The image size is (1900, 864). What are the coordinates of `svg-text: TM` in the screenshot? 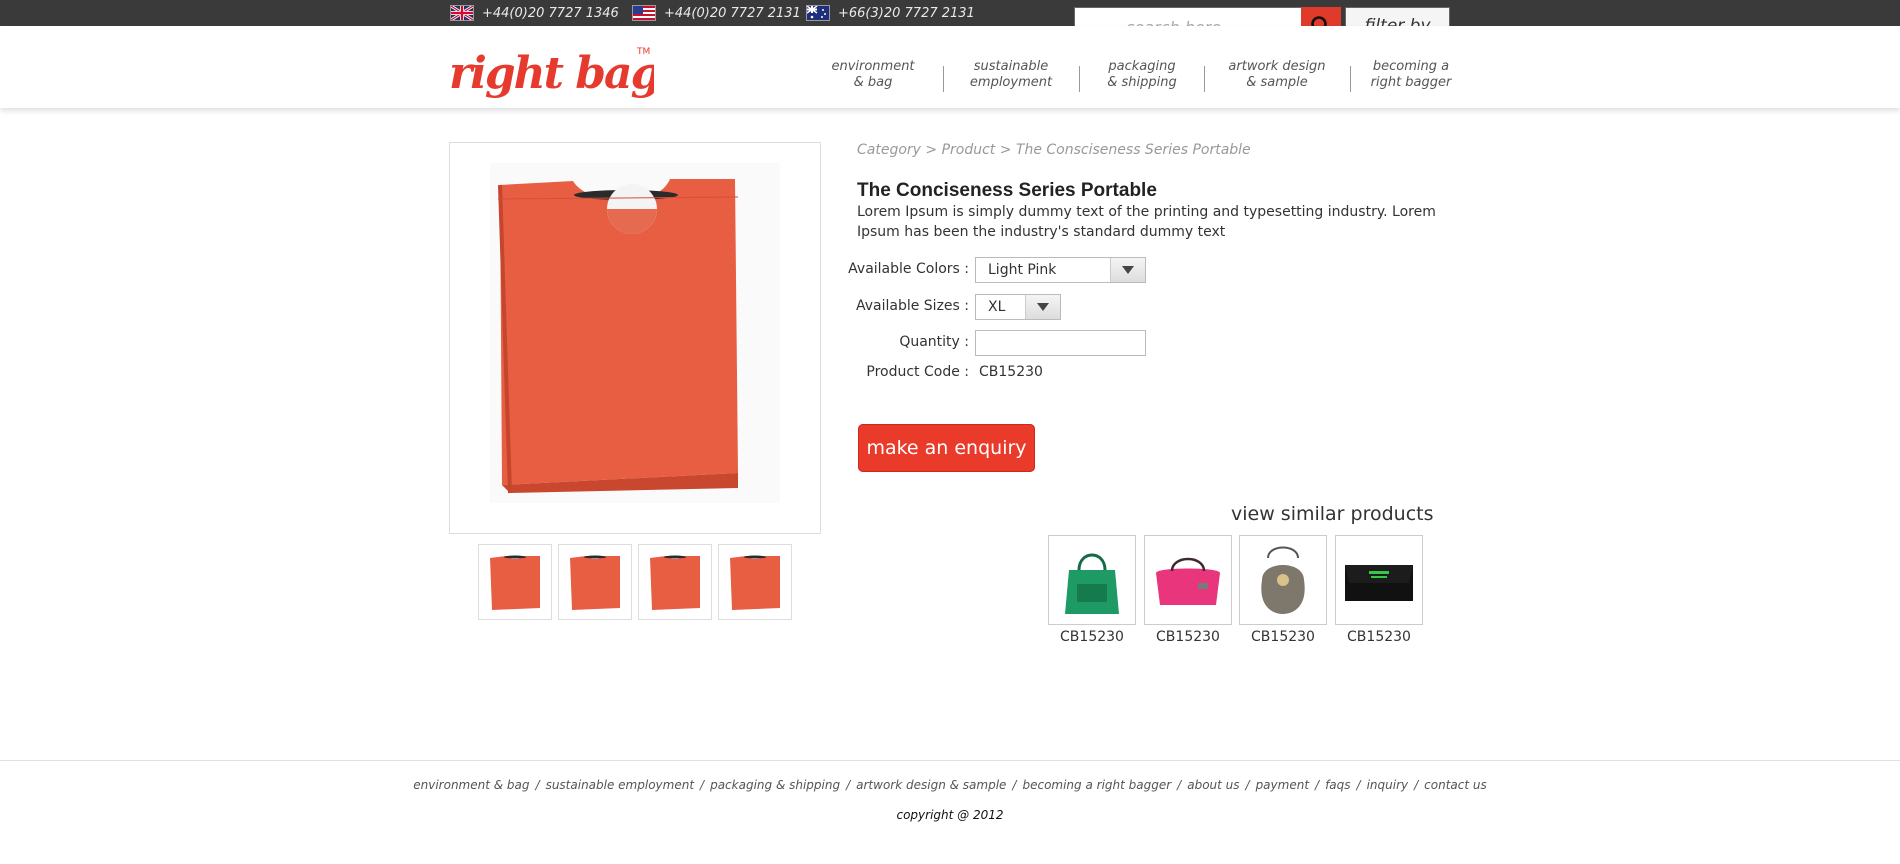 It's located at (643, 52).